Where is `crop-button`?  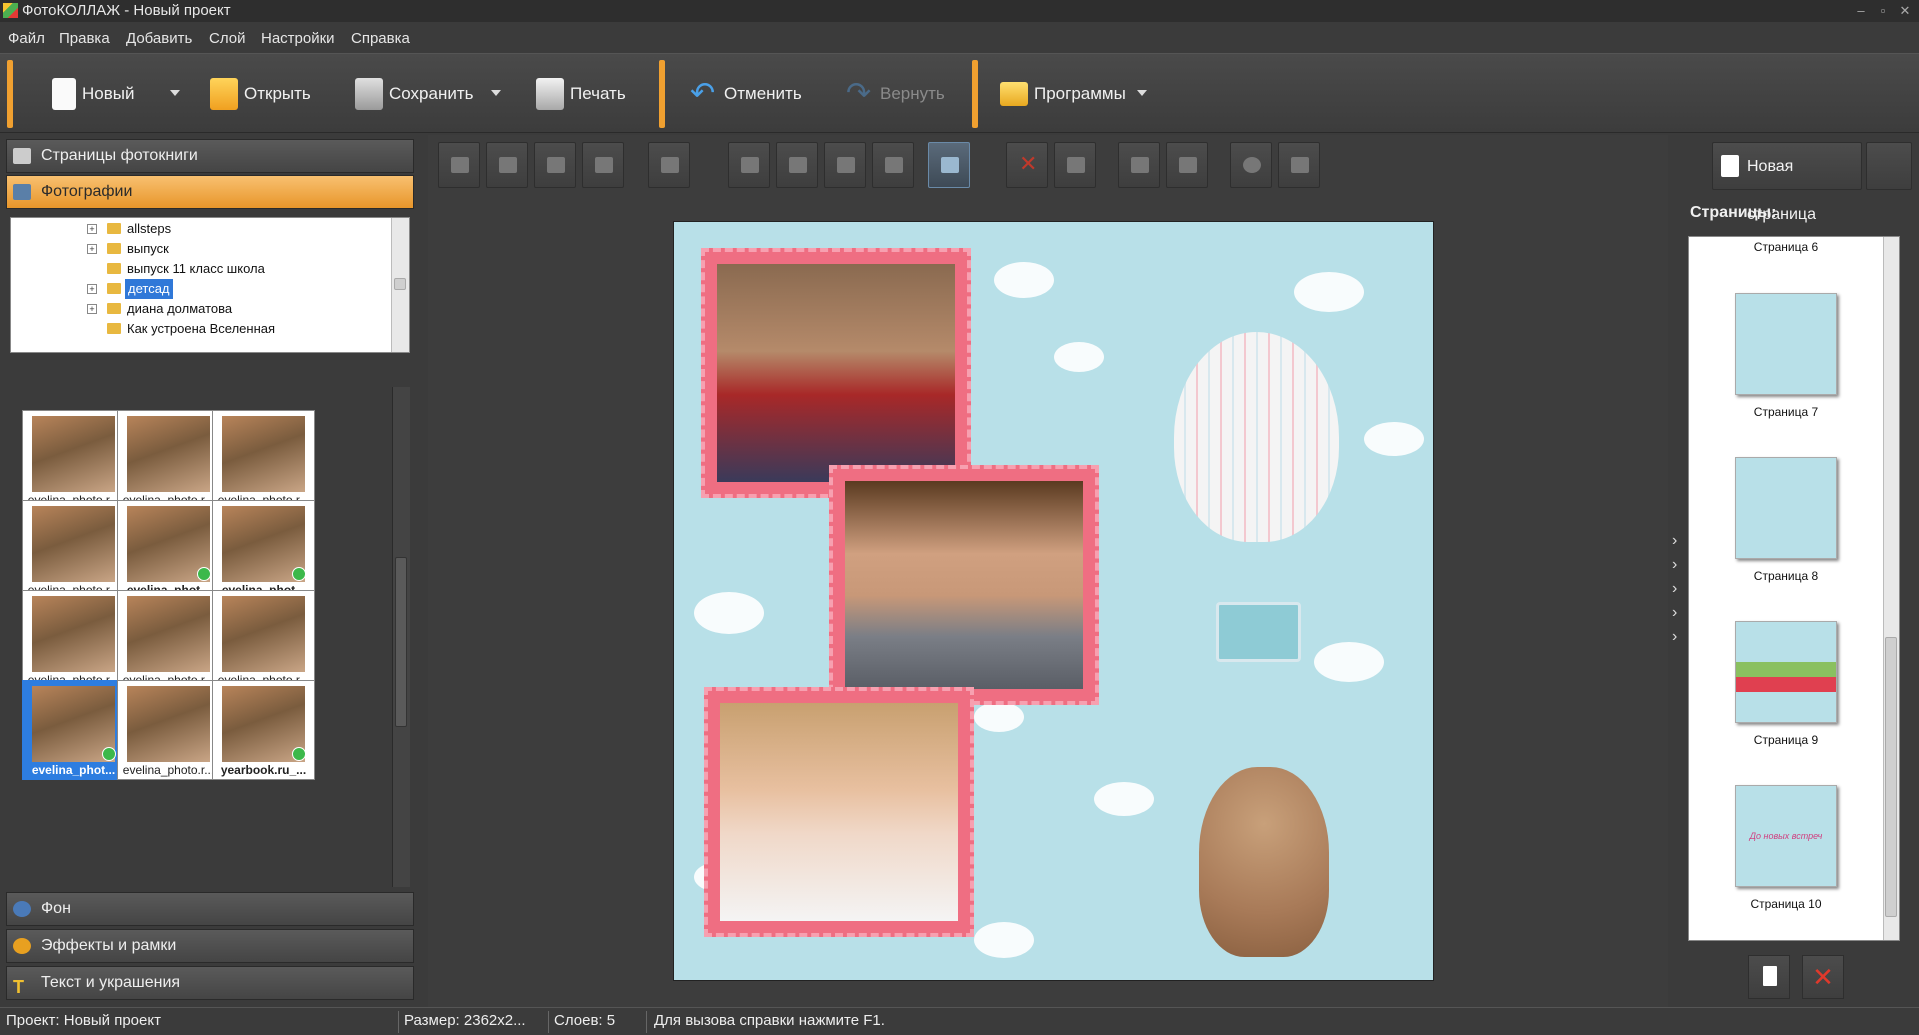 crop-button is located at coordinates (1075, 165).